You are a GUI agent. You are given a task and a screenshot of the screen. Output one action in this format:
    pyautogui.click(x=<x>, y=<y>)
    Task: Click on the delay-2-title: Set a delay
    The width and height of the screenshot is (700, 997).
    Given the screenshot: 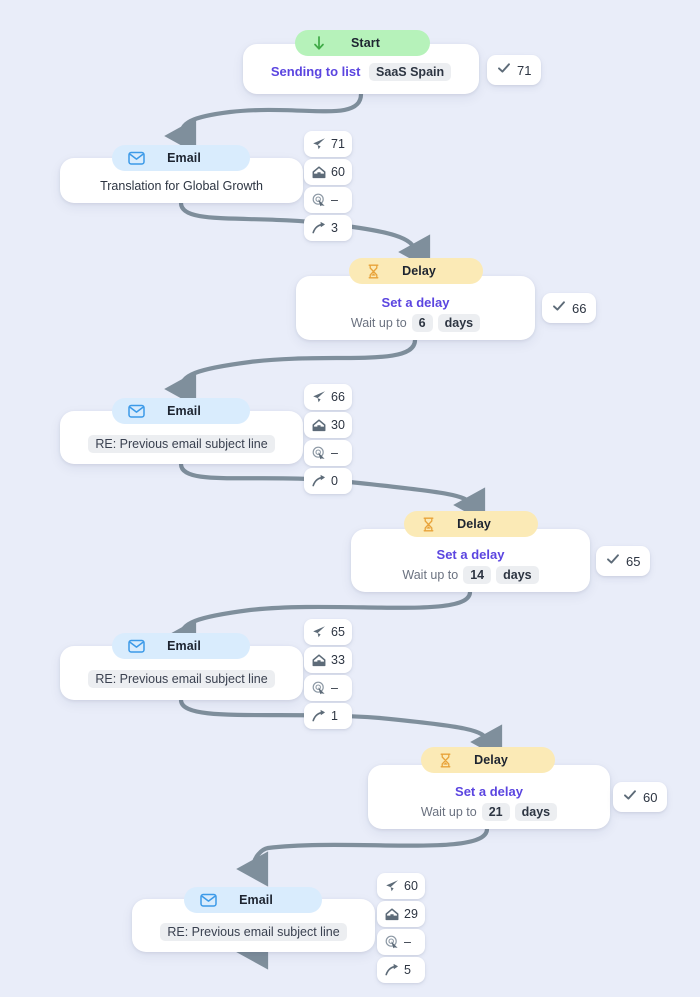 What is the action you would take?
    pyautogui.click(x=470, y=554)
    